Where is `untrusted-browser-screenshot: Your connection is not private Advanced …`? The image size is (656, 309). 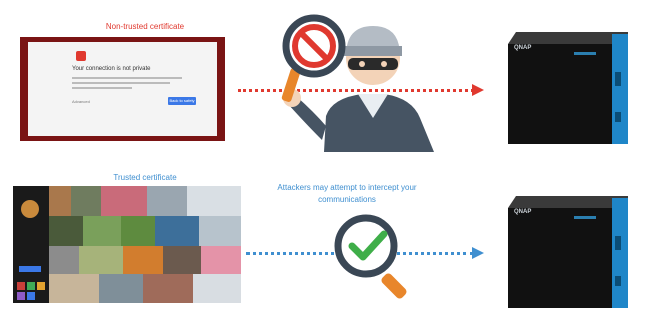 untrusted-browser-screenshot: Your connection is not private Advanced … is located at coordinates (122, 89).